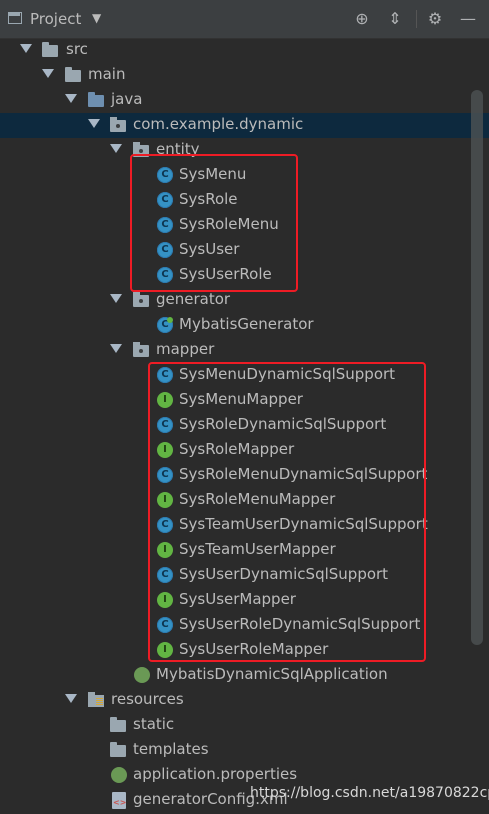  Describe the element at coordinates (77, 49) in the screenshot. I see `tree-node-label: src` at that location.